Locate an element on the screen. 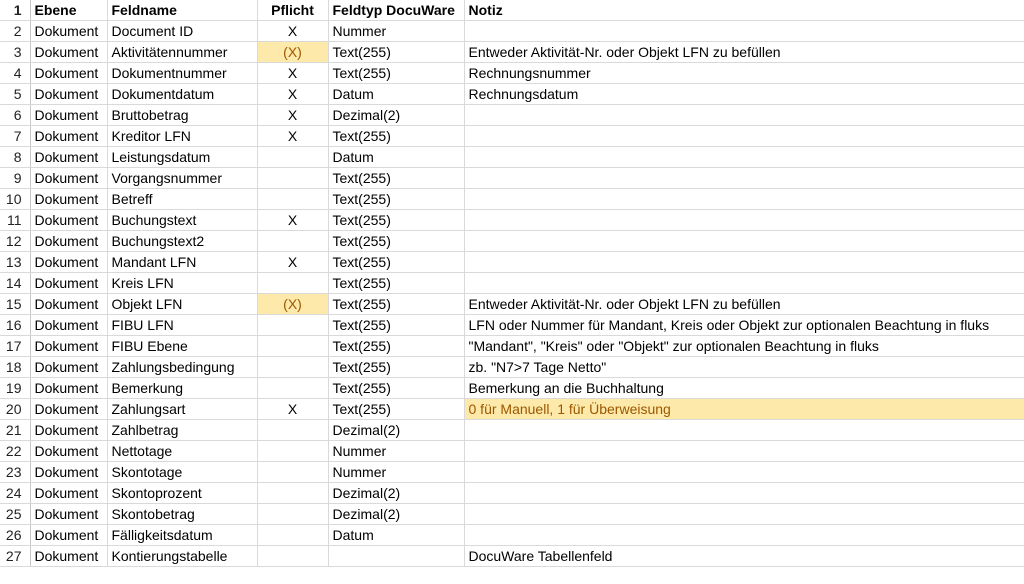 This screenshot has width=1024, height=584. row-number: 1 is located at coordinates (15, 11).